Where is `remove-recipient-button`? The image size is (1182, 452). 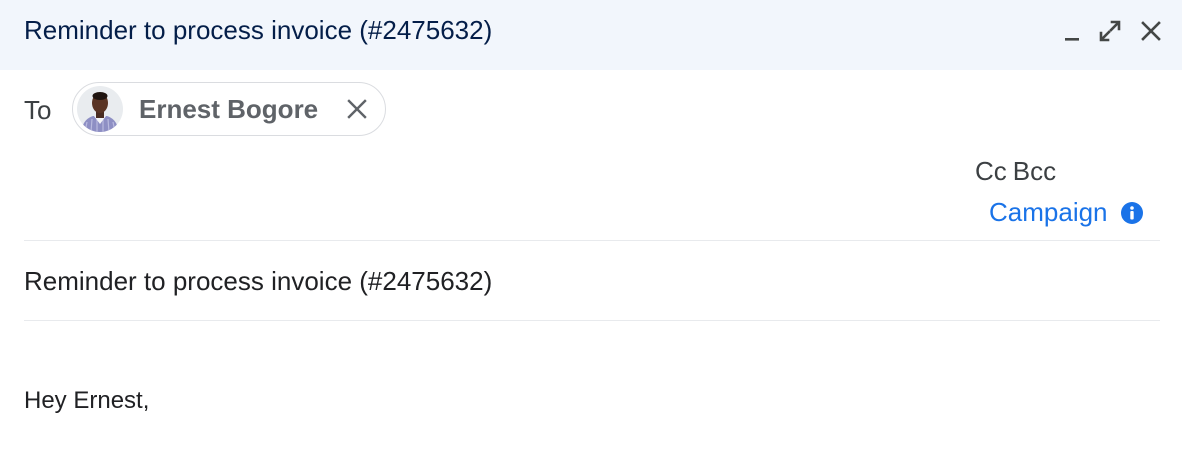
remove-recipient-button is located at coordinates (357, 109).